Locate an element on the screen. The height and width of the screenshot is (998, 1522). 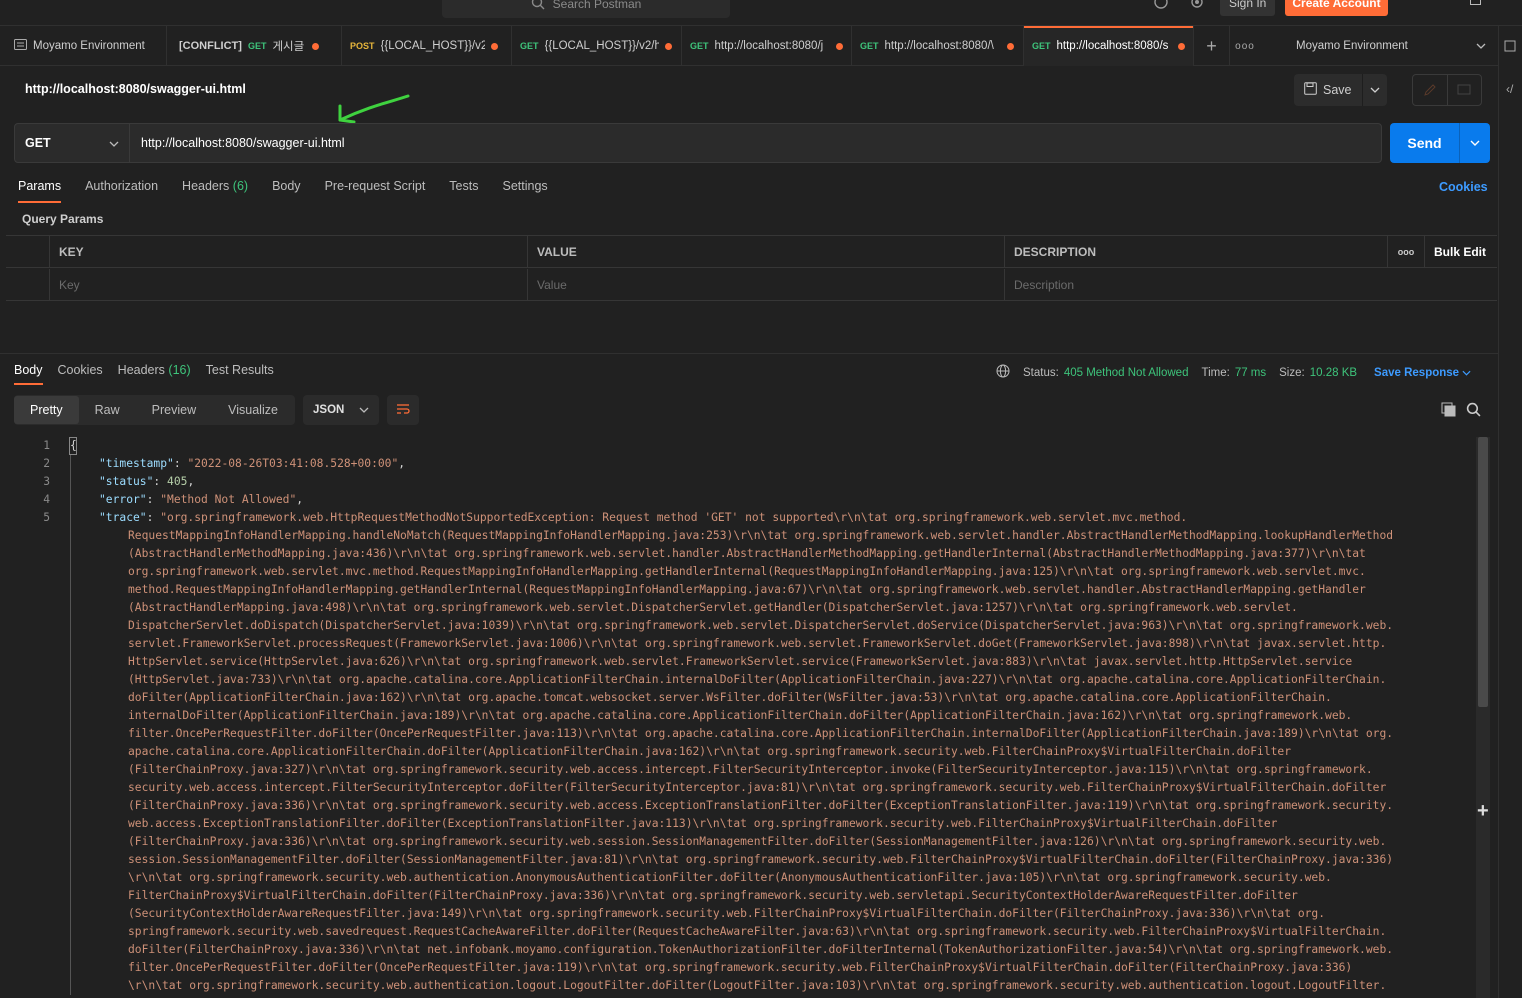
tab-test-results: Test Results is located at coordinates (240, 374).